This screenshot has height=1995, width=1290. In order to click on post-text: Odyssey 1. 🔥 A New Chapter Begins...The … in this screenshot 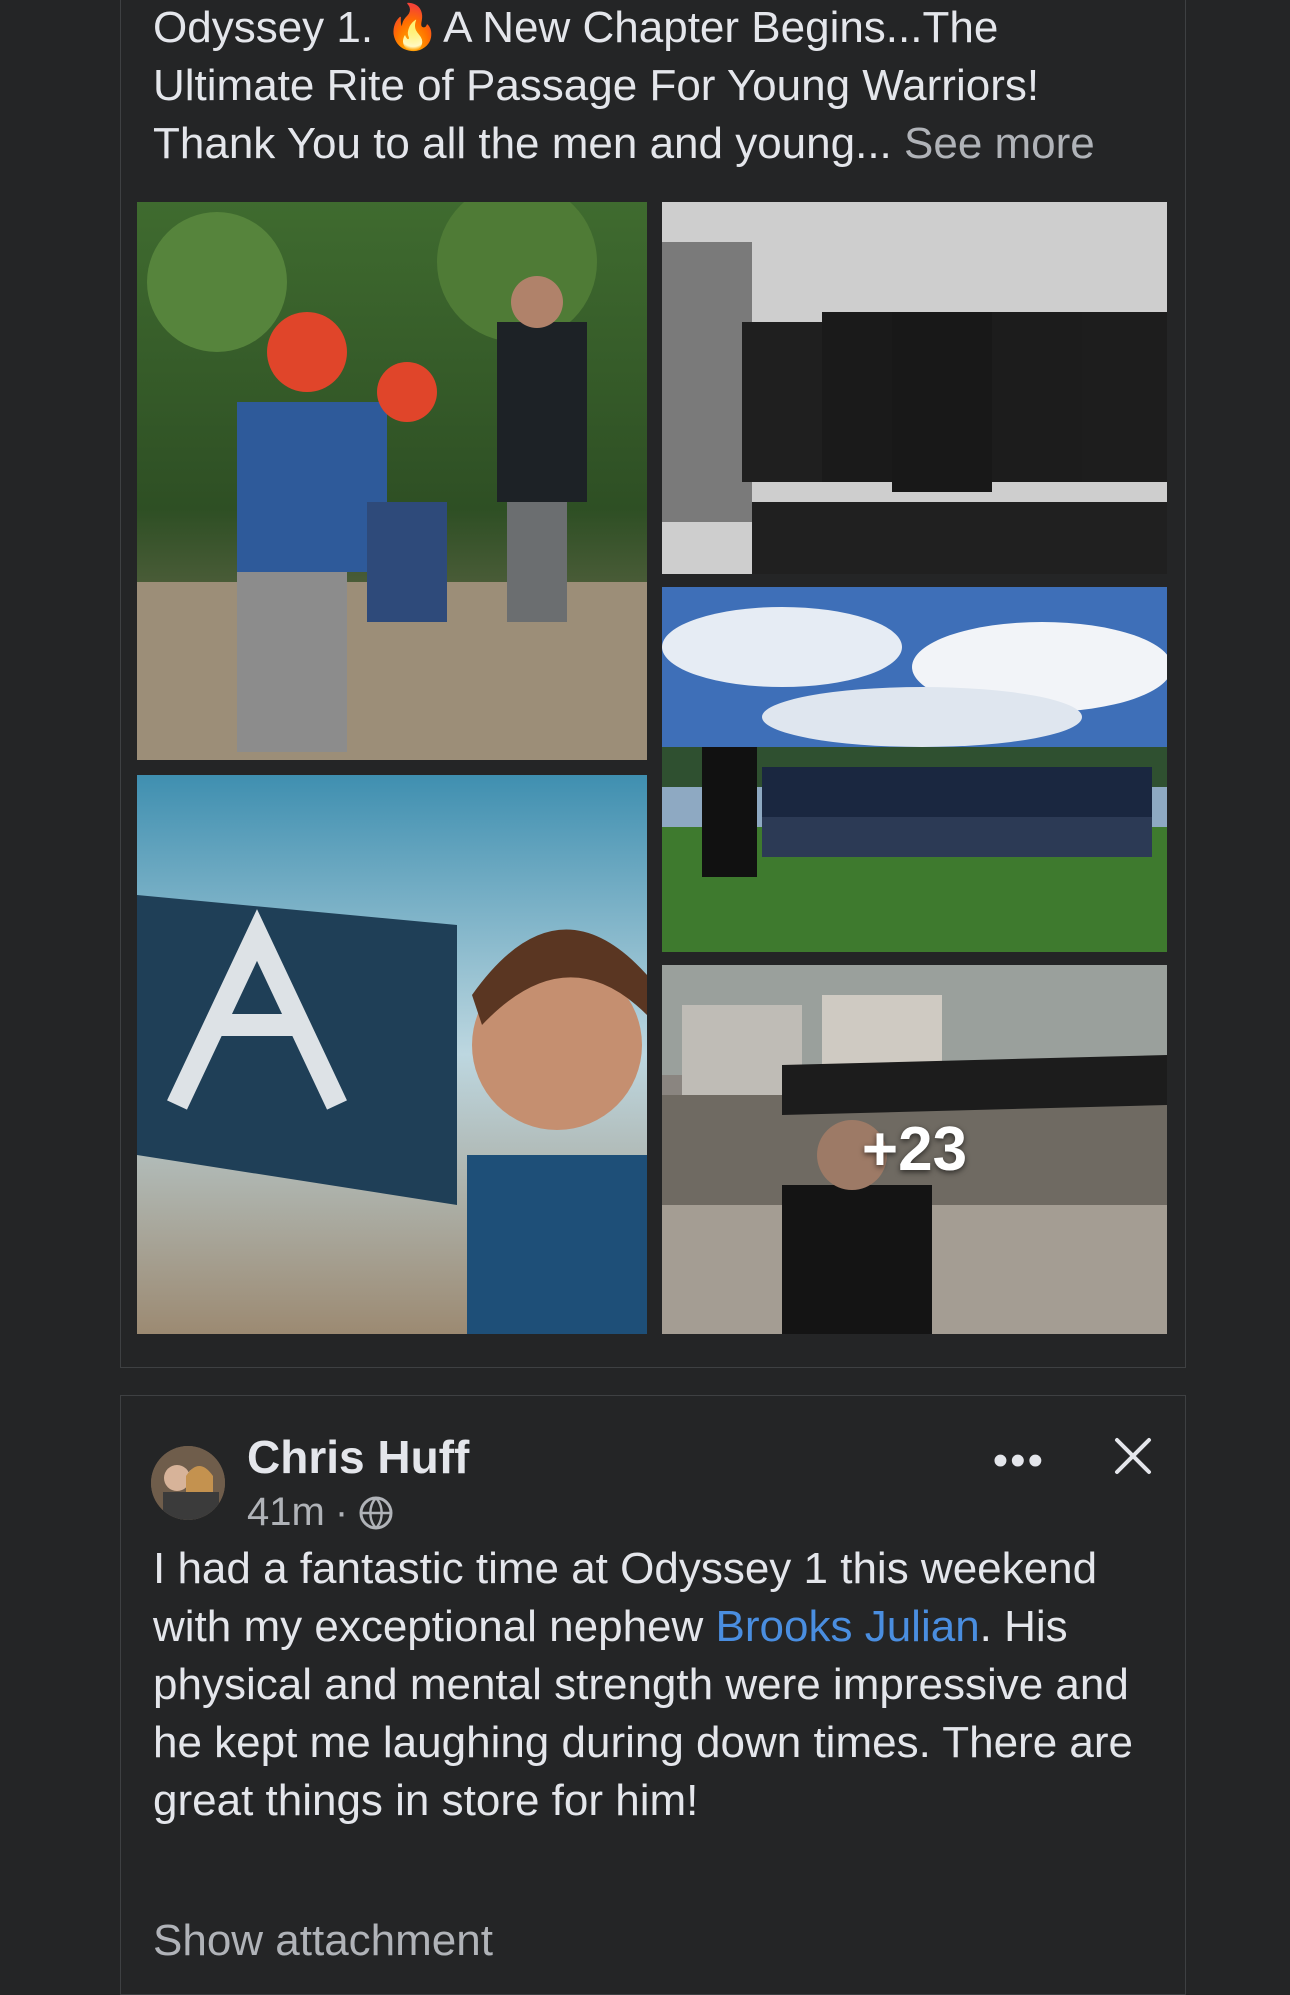, I will do `click(654, 86)`.